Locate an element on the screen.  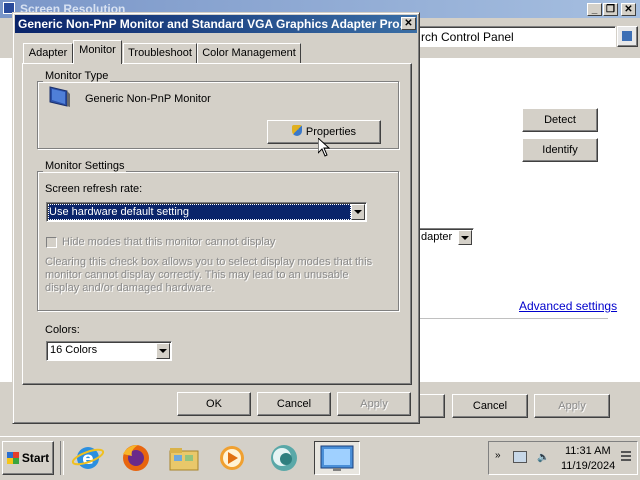
refresh-rate-label: Screen refresh rate: is located at coordinates (94, 189).